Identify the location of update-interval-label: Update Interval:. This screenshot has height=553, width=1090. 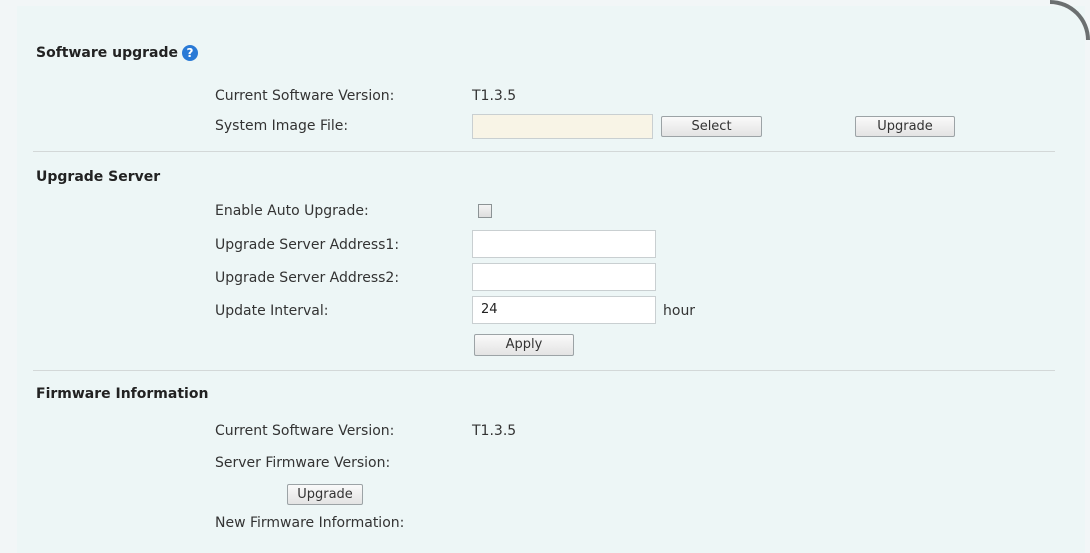
(272, 311).